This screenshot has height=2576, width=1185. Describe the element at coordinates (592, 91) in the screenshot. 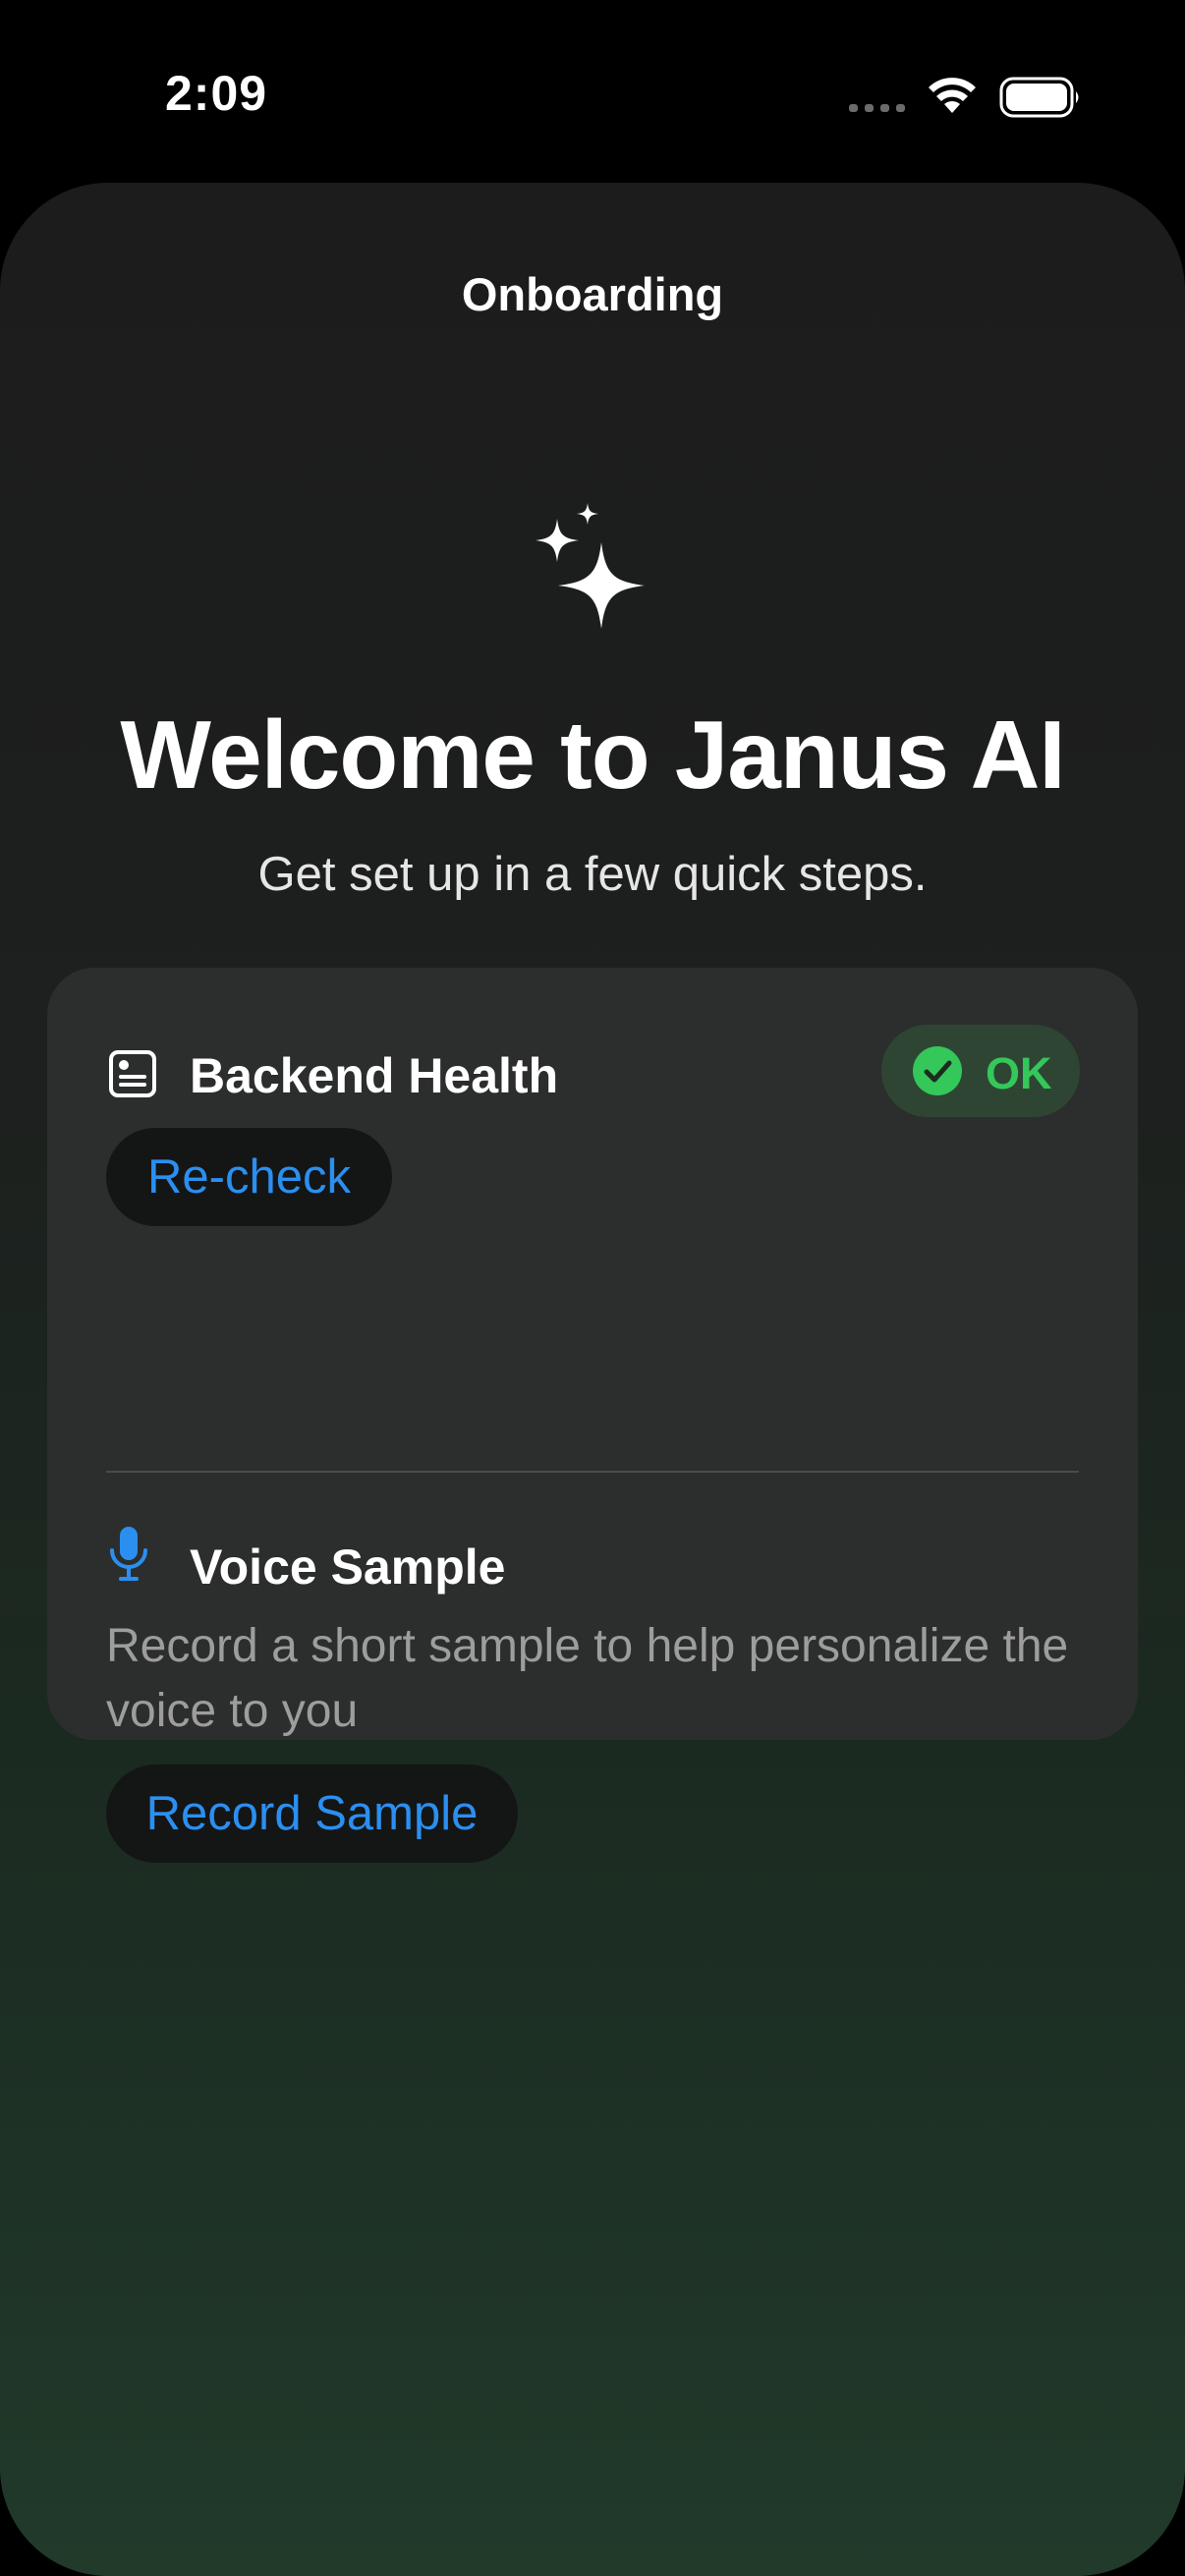

I see `status-bar: 2:09` at that location.